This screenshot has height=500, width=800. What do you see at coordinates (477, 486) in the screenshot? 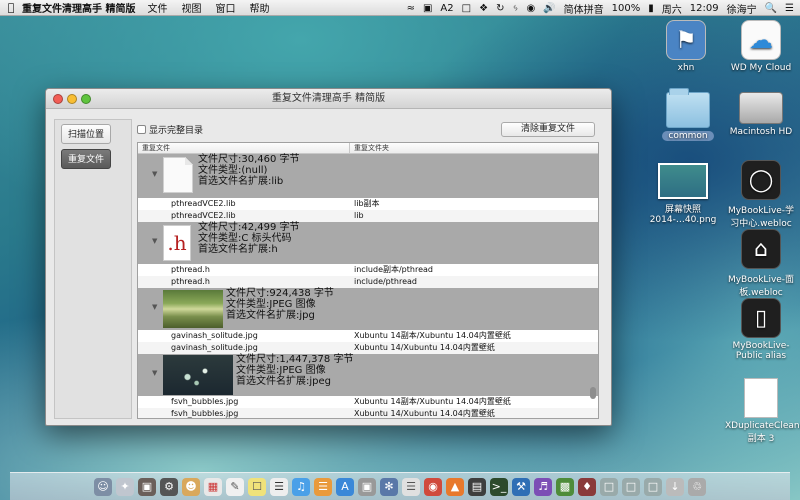
I see `activity-monitor-icon: ▤` at bounding box center [477, 486].